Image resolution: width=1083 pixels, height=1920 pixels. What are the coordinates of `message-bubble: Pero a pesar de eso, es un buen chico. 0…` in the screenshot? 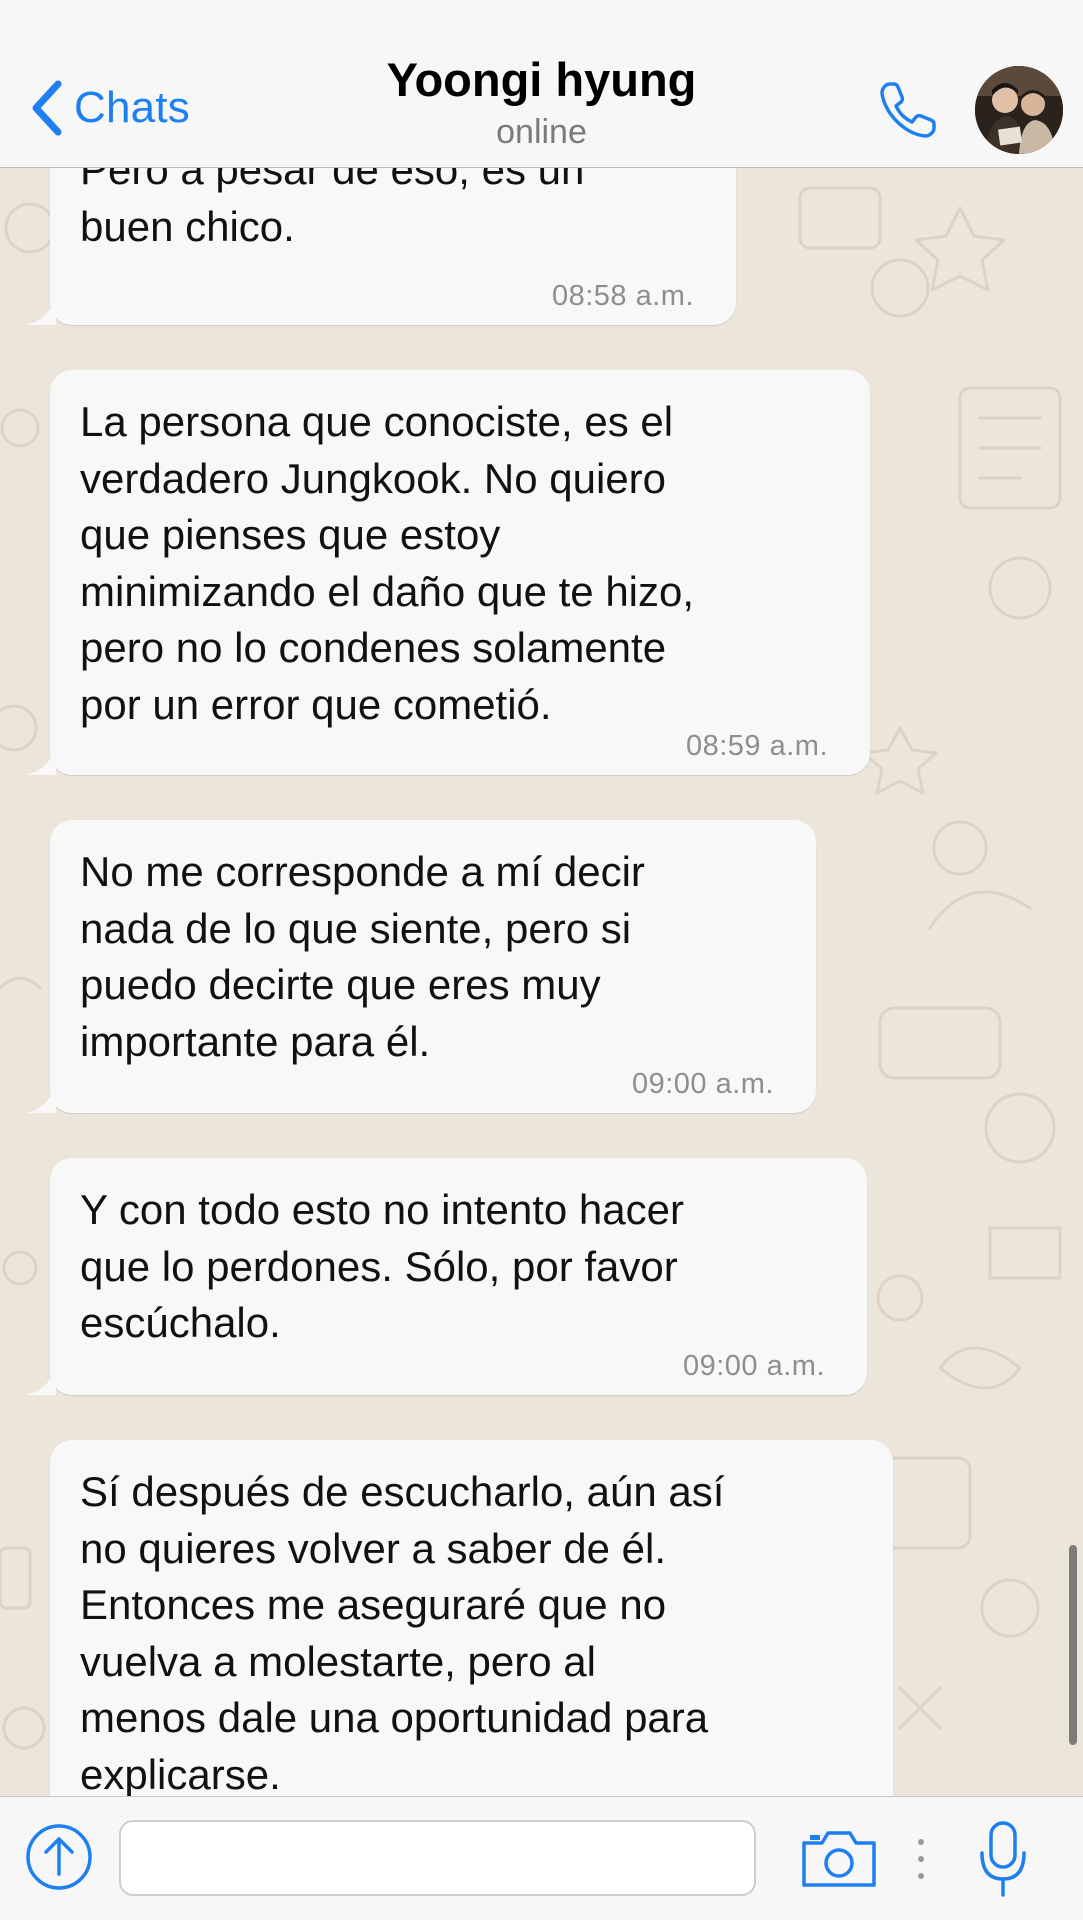 It's located at (381, 246).